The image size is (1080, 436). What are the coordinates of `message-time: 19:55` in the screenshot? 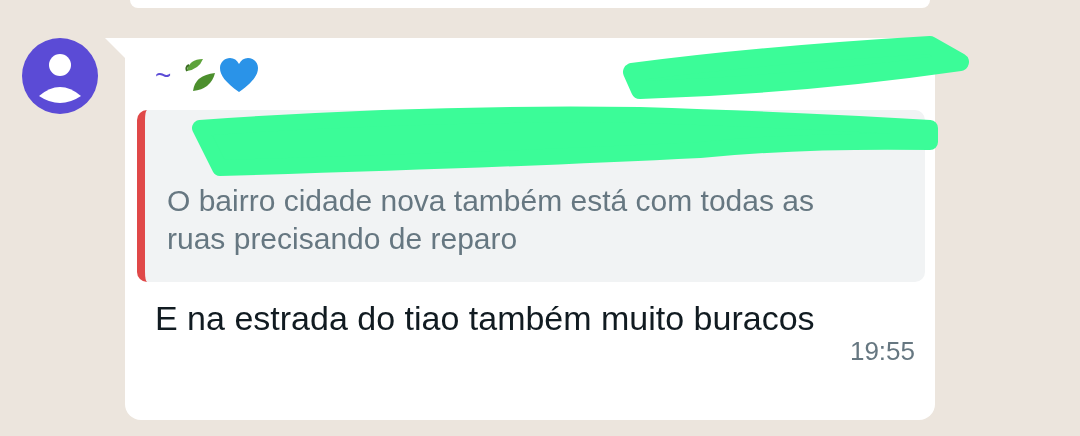 It's located at (882, 351).